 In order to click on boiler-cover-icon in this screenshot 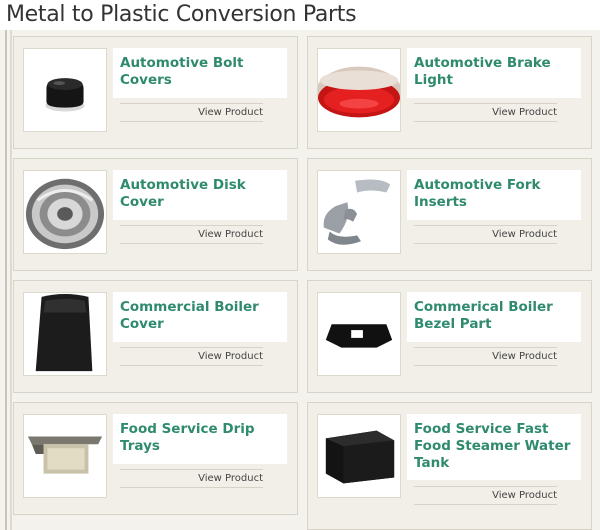, I will do `click(65, 334)`.